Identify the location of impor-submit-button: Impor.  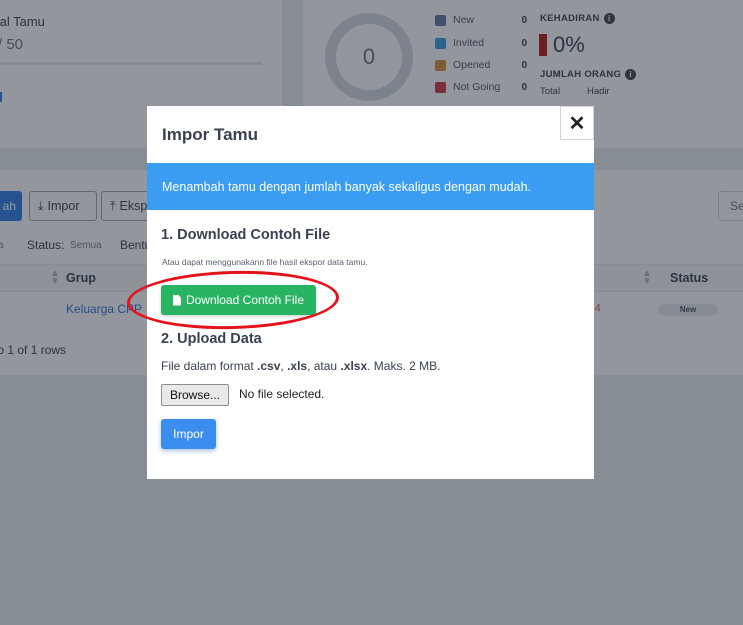
(188, 434).